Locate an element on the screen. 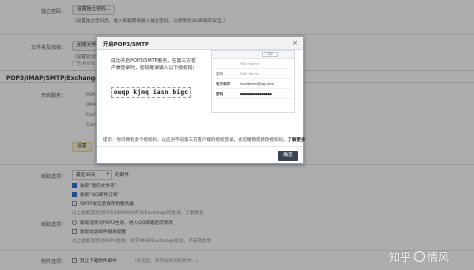 The width and height of the screenshot is (474, 270). zhihu-watermark: 知乎 情风 is located at coordinates (419, 257).